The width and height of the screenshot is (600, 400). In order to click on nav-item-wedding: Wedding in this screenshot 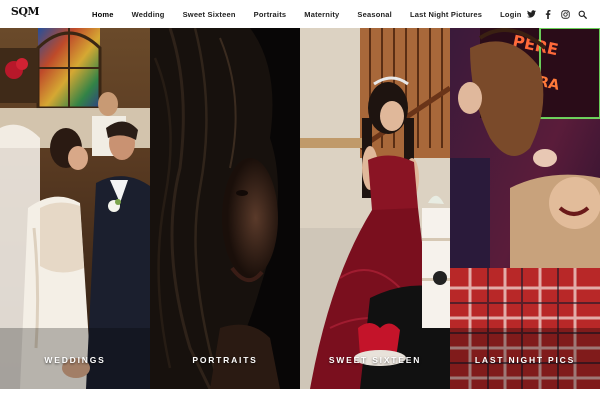, I will do `click(148, 14)`.